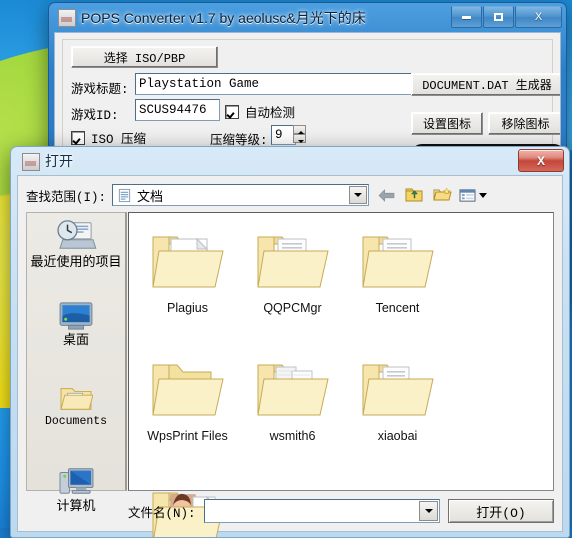 The width and height of the screenshot is (572, 538). What do you see at coordinates (66, 197) in the screenshot?
I see `look-in-label: 查找范围(I):` at bounding box center [66, 197].